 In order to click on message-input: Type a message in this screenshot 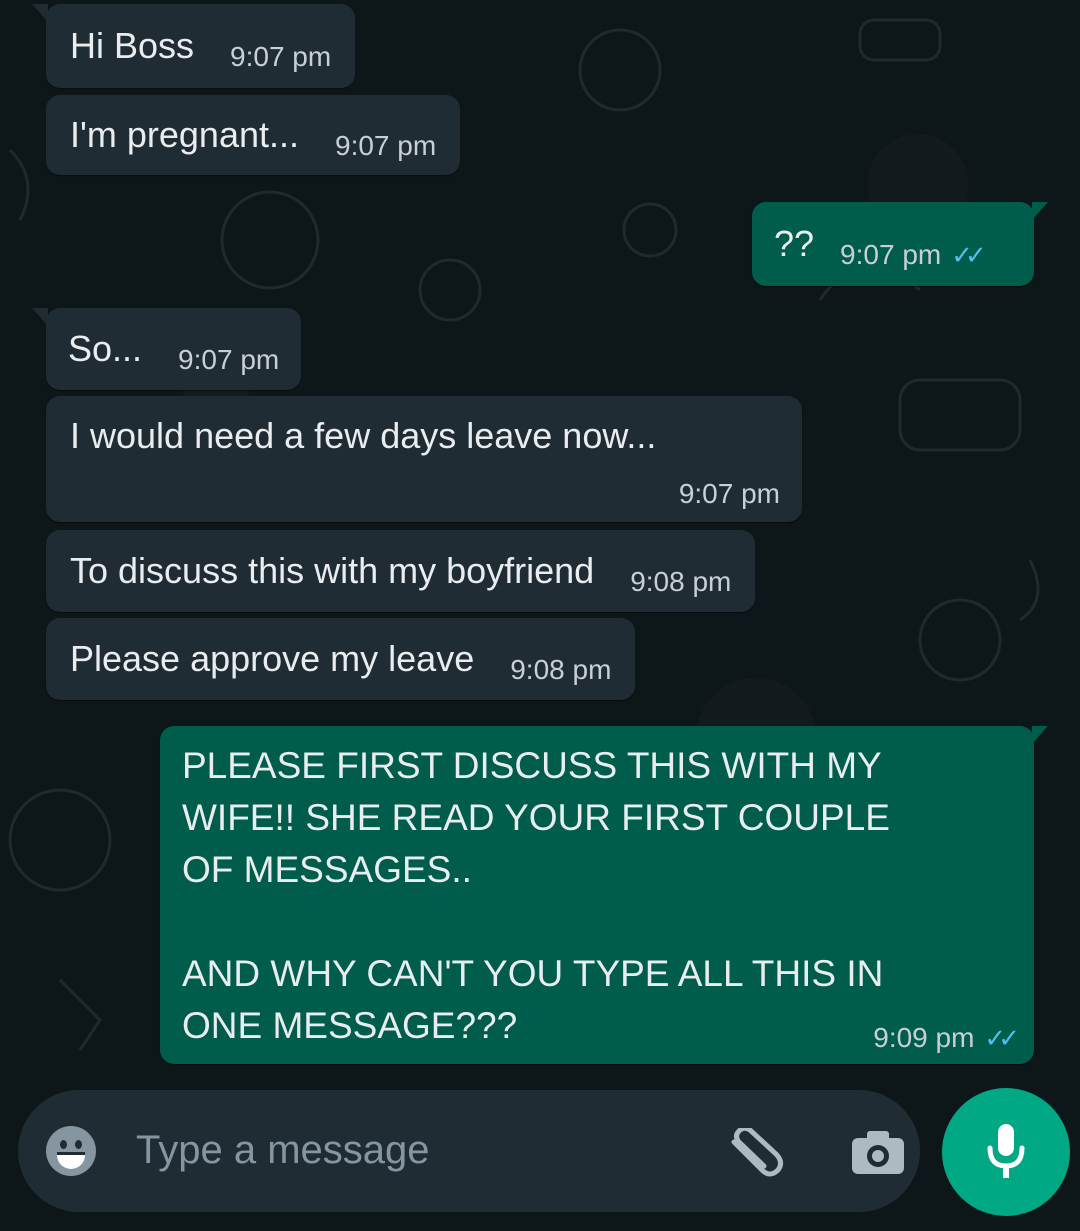, I will do `click(283, 1150)`.